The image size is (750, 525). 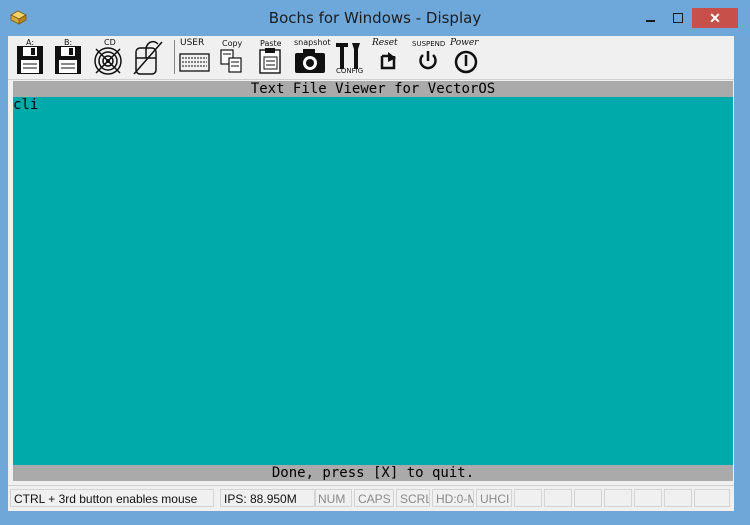 What do you see at coordinates (650, 18) in the screenshot?
I see `minimize-button` at bounding box center [650, 18].